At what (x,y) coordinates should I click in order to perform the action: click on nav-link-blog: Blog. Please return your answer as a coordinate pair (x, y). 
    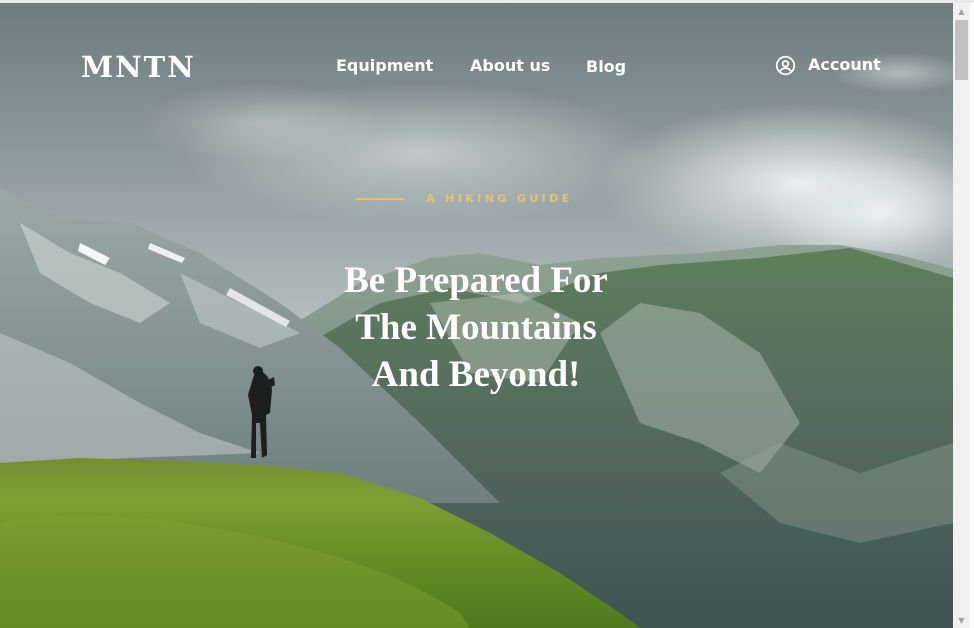
    Looking at the image, I should click on (606, 67).